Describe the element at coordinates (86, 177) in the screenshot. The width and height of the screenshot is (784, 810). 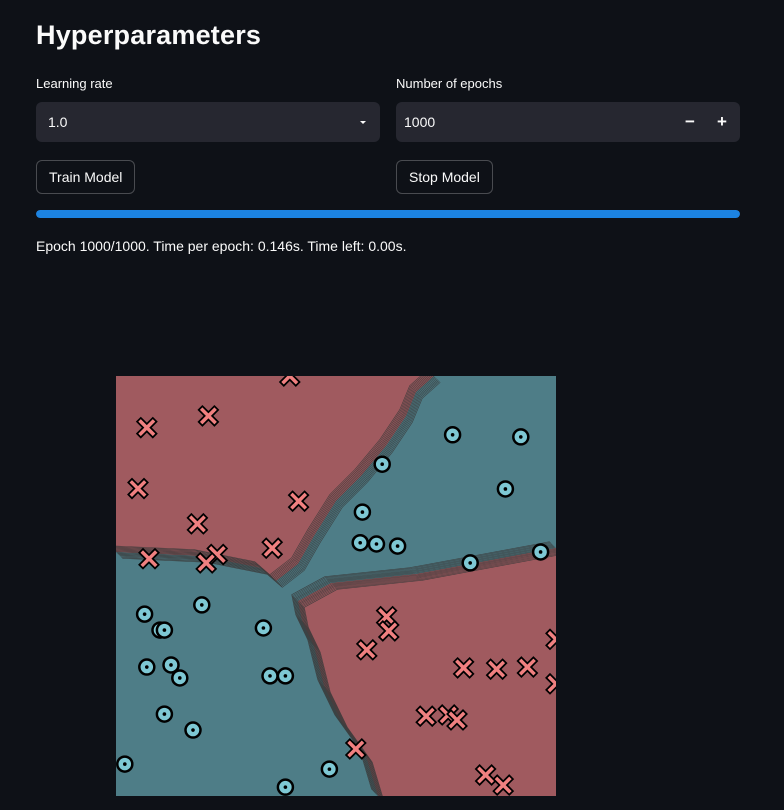
I see `train-model-button: Train Model` at that location.